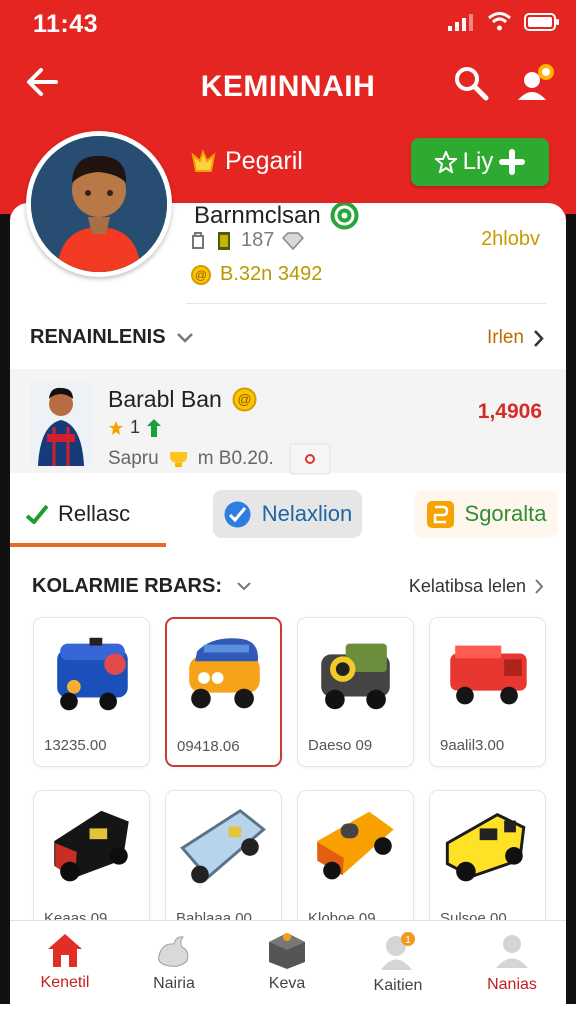 This screenshot has height=1024, width=576. I want to click on player-subline-text: Sapru, so click(133, 458).